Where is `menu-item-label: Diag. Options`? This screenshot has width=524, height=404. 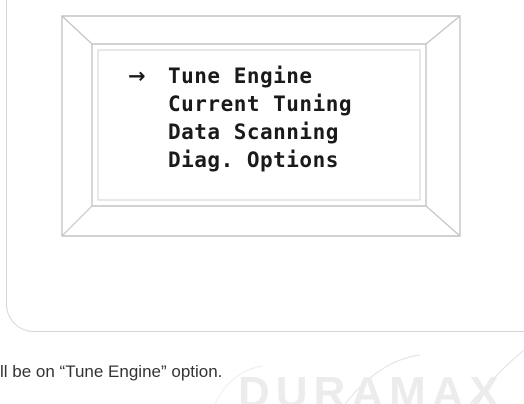
menu-item-label: Diag. Options is located at coordinates (253, 160).